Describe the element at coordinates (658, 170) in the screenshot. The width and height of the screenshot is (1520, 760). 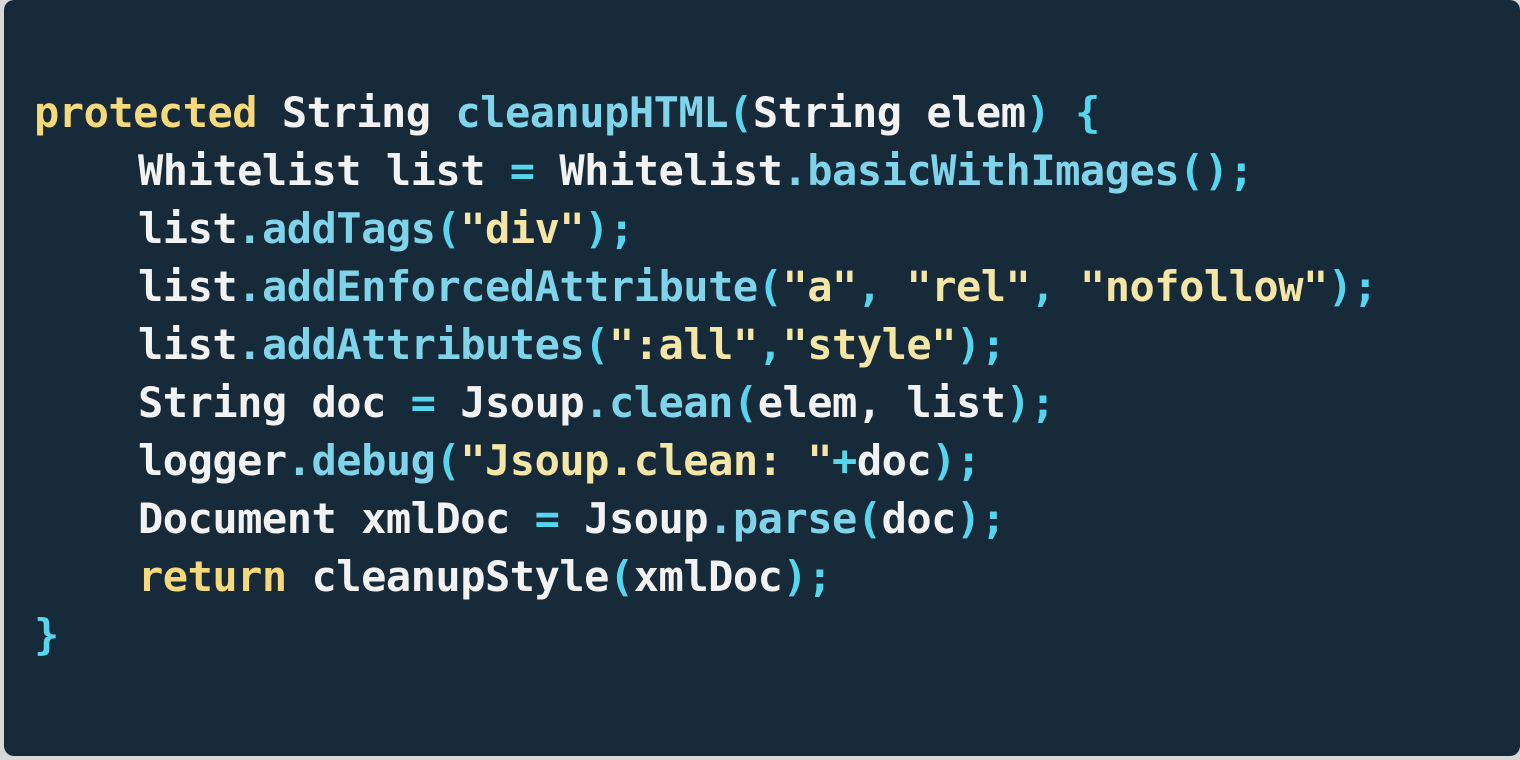
I see `code-token: Whitelist` at that location.